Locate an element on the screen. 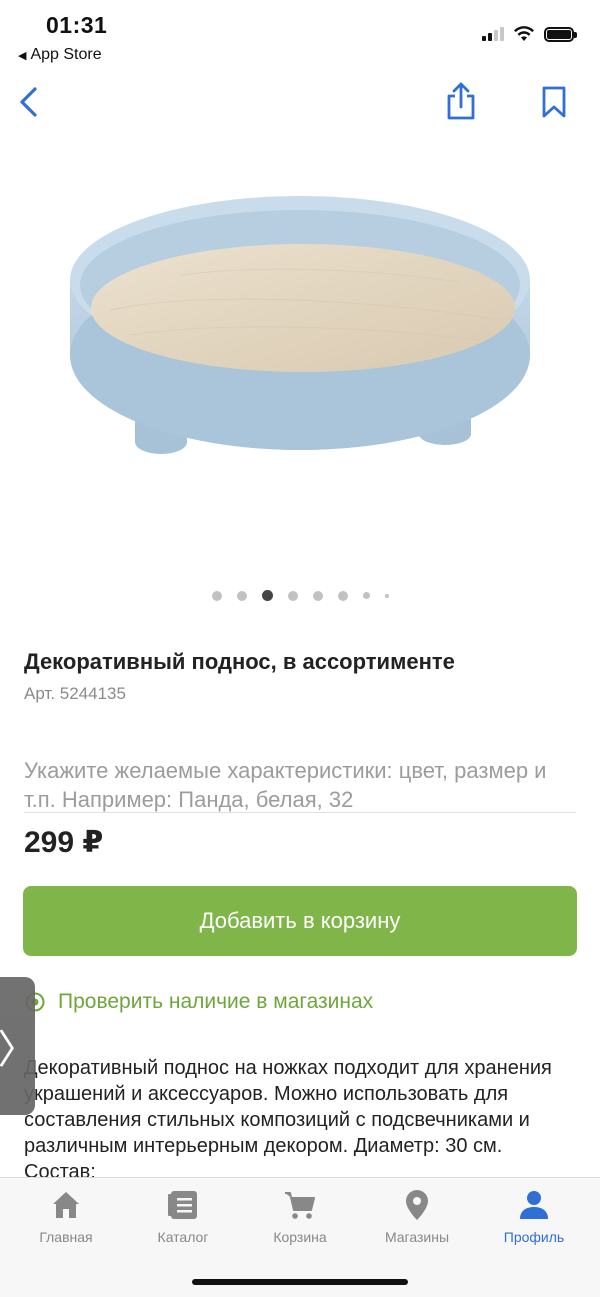 This screenshot has height=1297, width=600. check-availability-label: Проверить наличие в магазинах is located at coordinates (216, 1001).